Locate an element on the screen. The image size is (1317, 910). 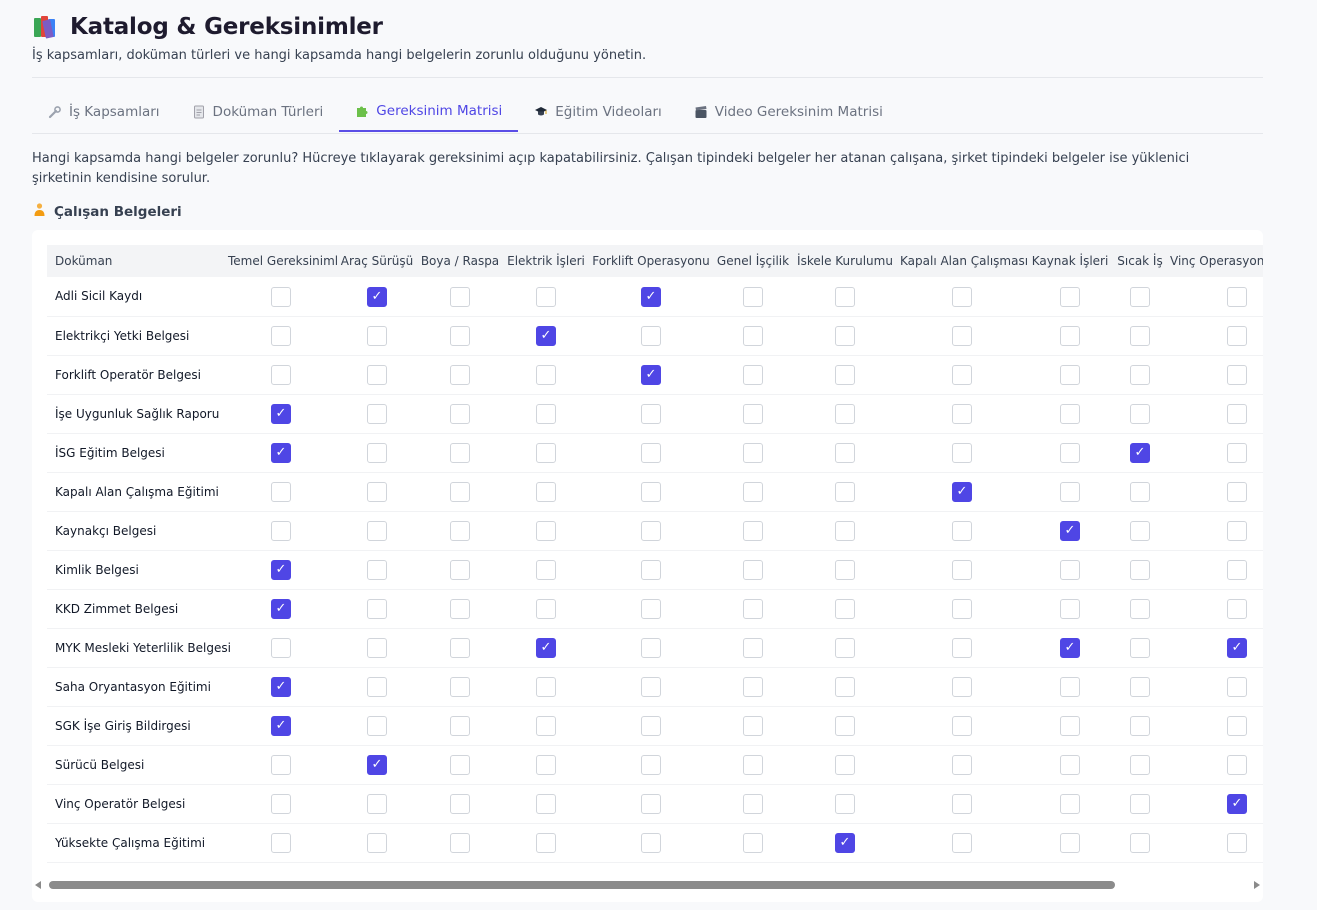
tab-dokuman-turleri: Doküman Türleri is located at coordinates (258, 112).